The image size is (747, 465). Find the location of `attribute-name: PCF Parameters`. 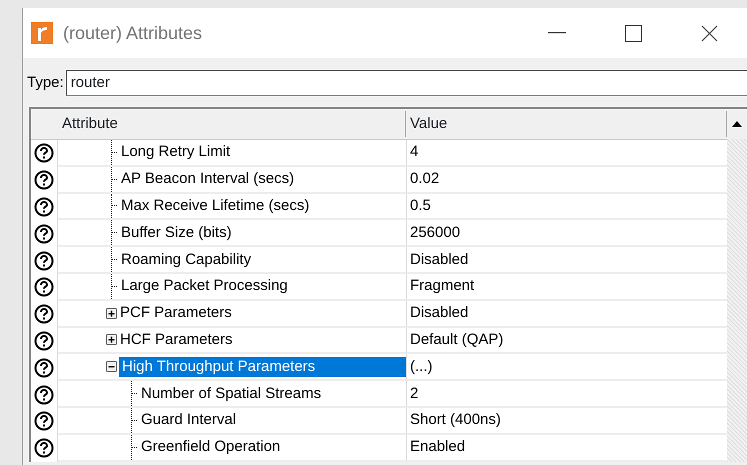

attribute-name: PCF Parameters is located at coordinates (176, 313).